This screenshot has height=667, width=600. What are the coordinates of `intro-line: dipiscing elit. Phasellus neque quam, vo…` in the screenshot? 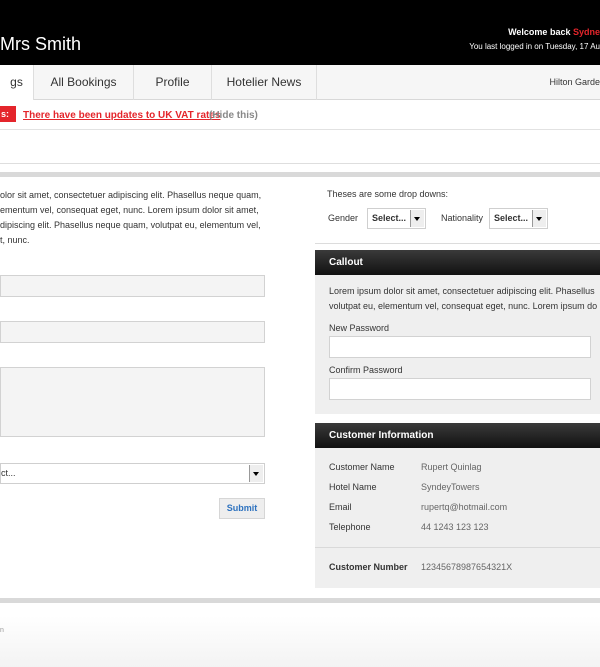 It's located at (130, 225).